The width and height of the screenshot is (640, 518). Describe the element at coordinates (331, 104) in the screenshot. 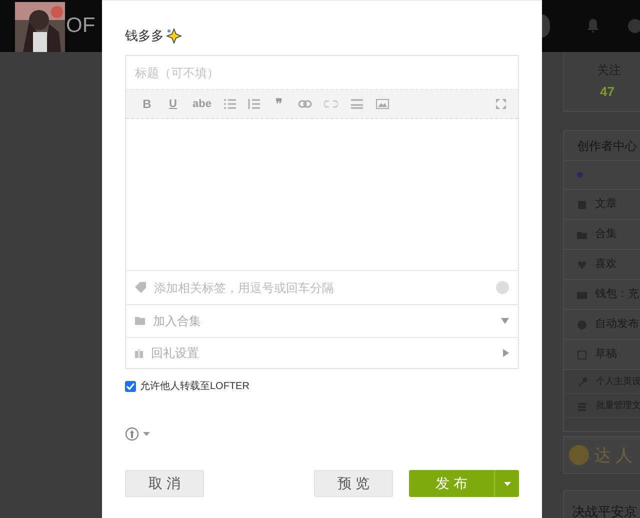

I see `unlink-icon` at that location.